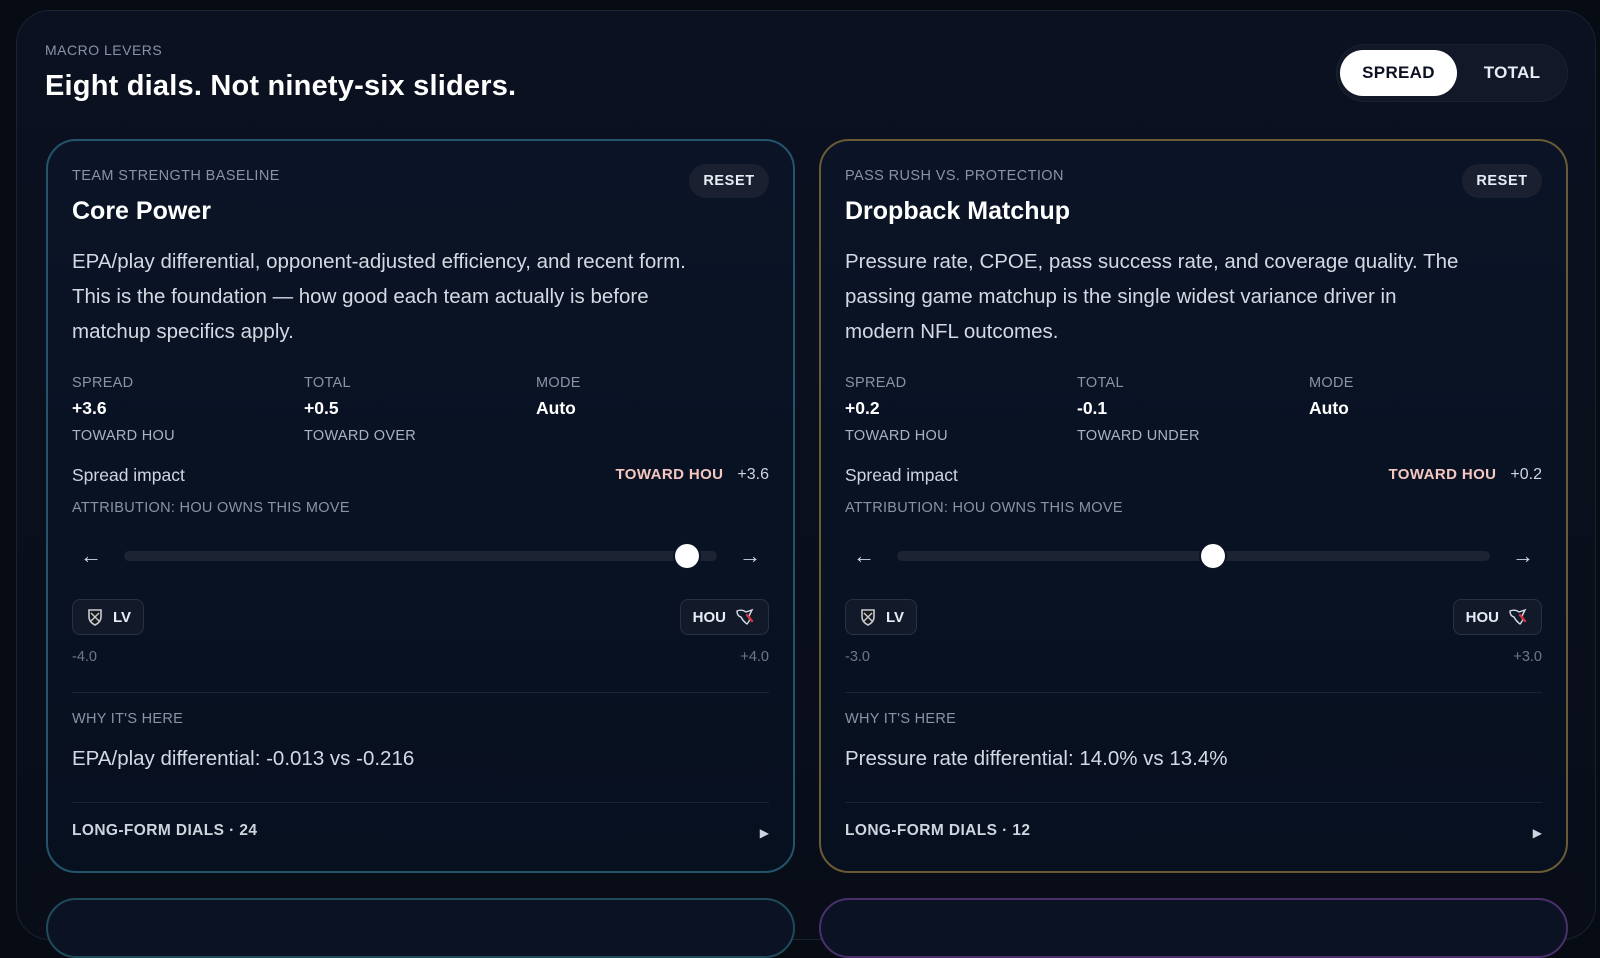 This screenshot has height=958, width=1600. I want to click on range-max: +4.0, so click(754, 657).